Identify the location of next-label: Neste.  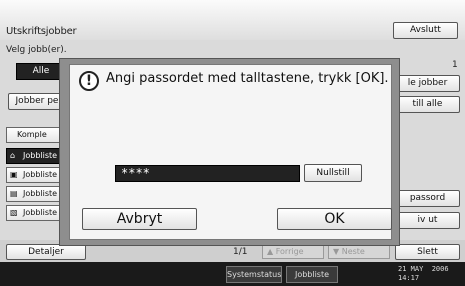
(353, 251).